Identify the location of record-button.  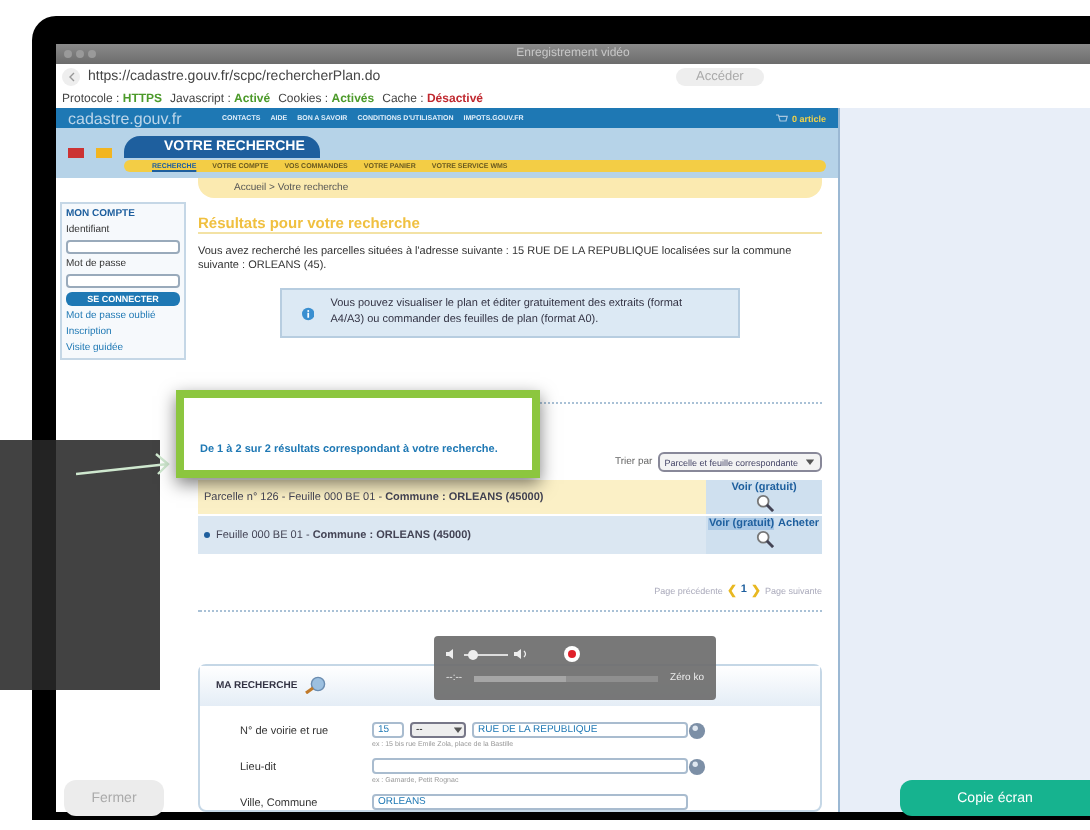
(572, 654).